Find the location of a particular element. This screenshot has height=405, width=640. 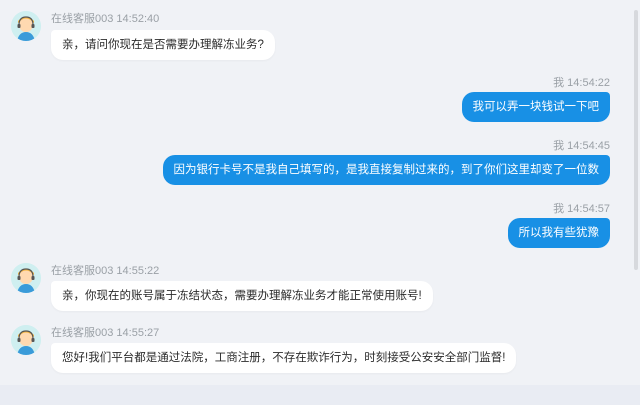

message-meta: 在线客服003 14:52:40 is located at coordinates (105, 18).